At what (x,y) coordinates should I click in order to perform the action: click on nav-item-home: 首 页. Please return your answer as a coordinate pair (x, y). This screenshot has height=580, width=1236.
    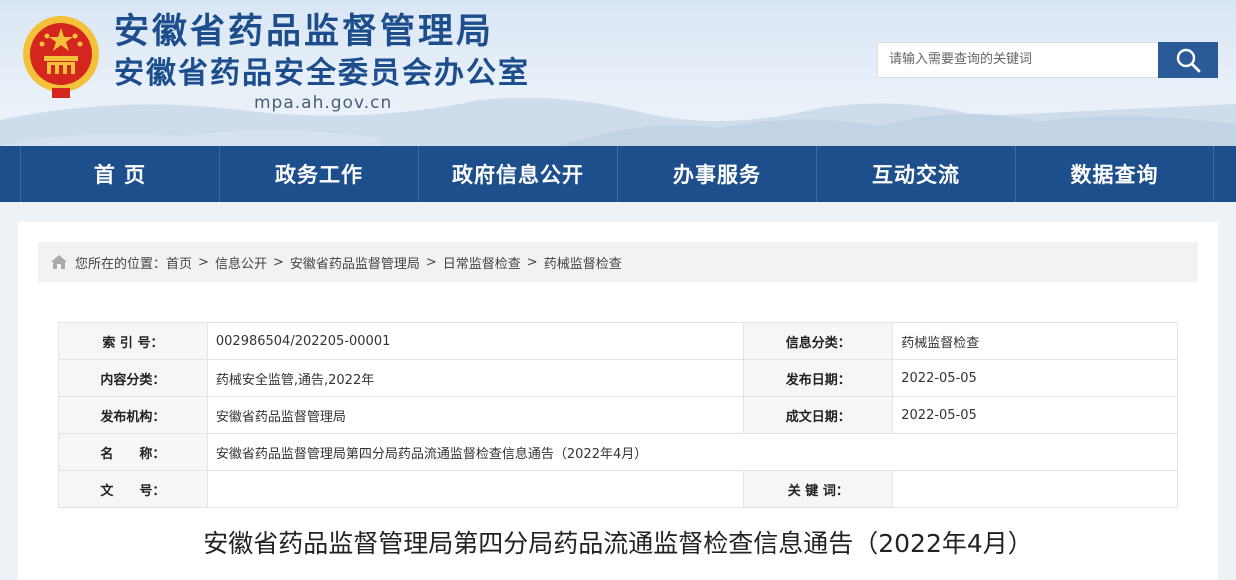
    Looking at the image, I should click on (119, 174).